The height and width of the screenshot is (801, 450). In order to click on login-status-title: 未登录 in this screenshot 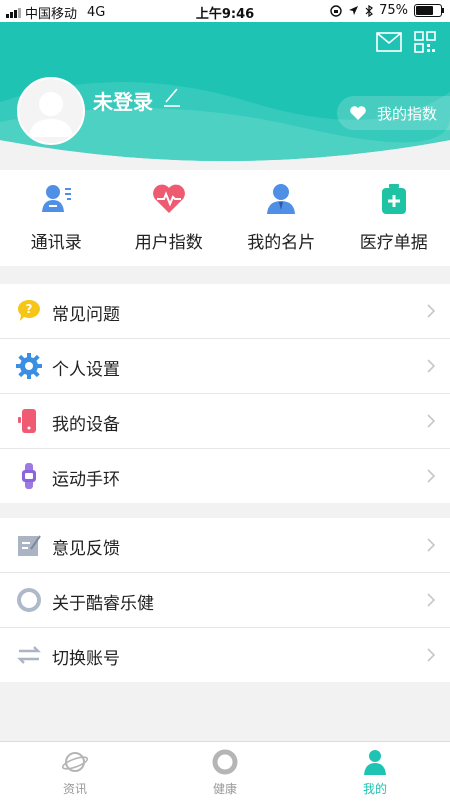, I will do `click(123, 100)`.